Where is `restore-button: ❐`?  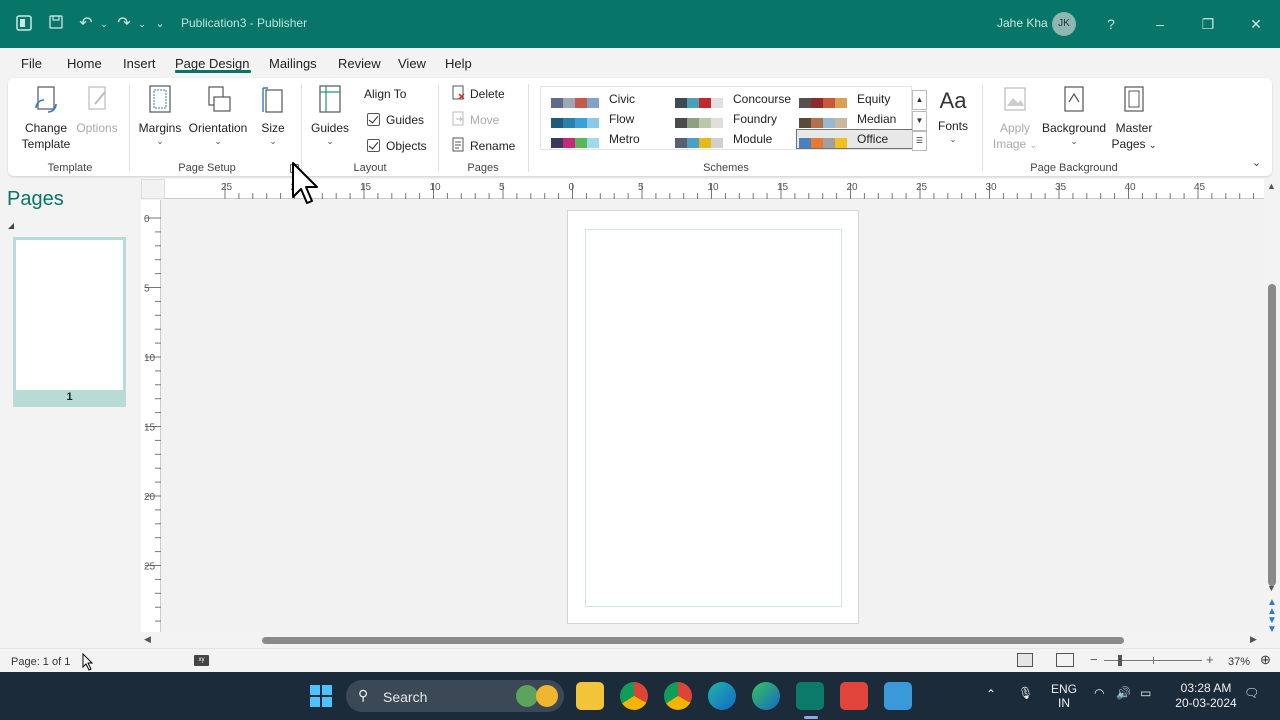
restore-button: ❐ is located at coordinates (1208, 24).